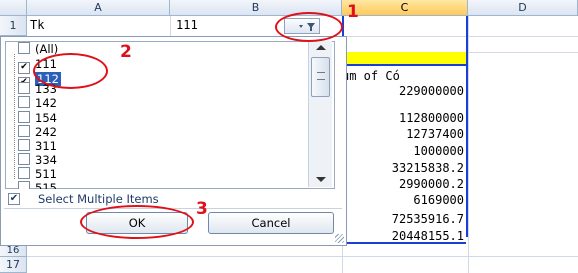 The width and height of the screenshot is (578, 273). Describe the element at coordinates (46, 146) in the screenshot. I see `filter-item-label: 311` at that location.